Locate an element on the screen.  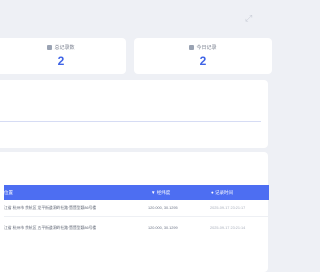
table-header: 位置 ▼ 经纬度 ● 记录时间 is located at coordinates (136, 192).